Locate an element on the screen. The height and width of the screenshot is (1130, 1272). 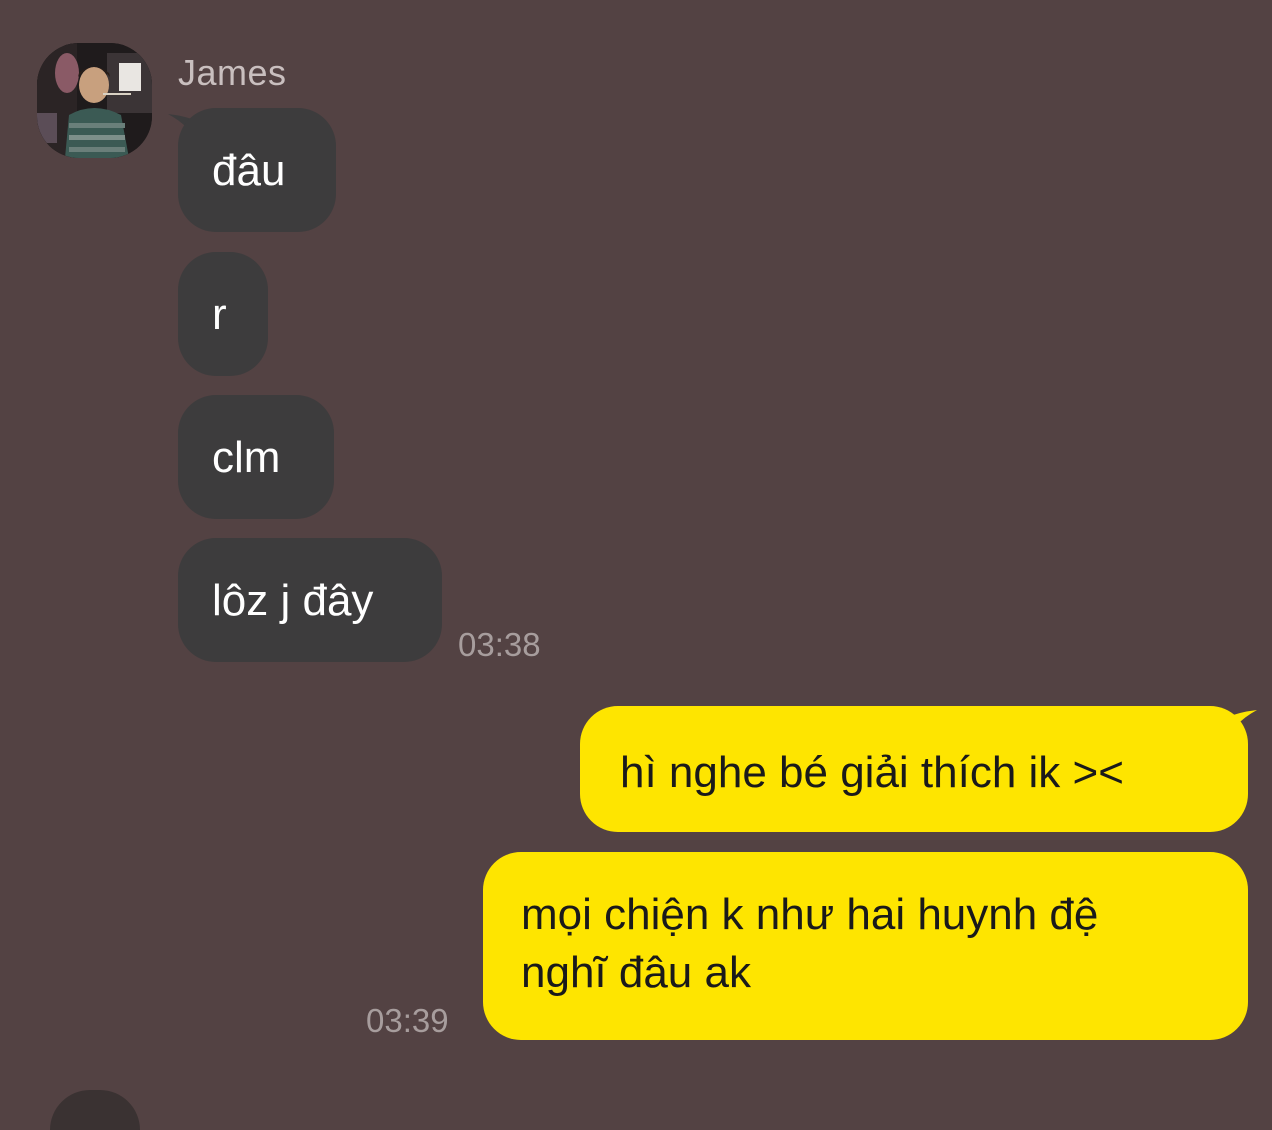
message-text-line: mọi chiện k như hai huynh đệ is located at coordinates (810, 914).